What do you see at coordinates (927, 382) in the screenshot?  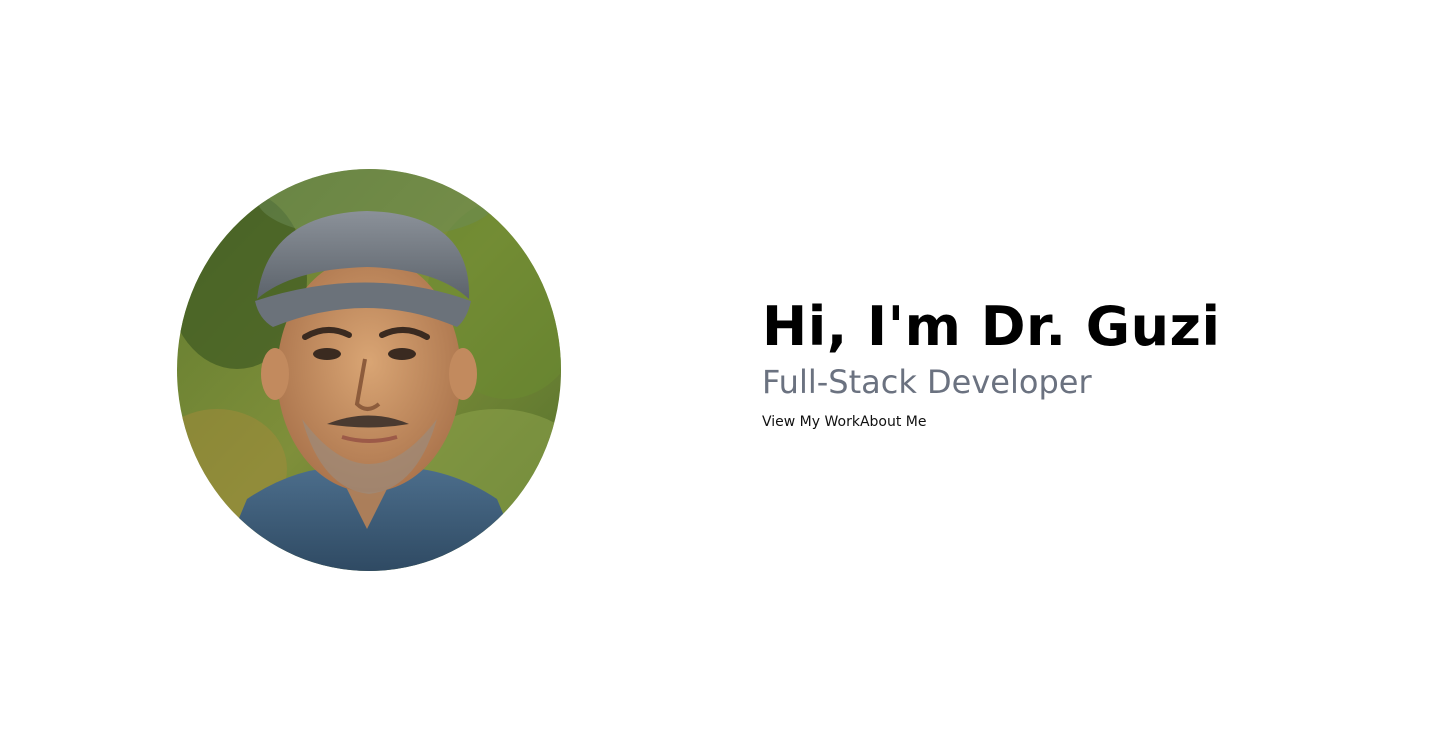 I see `job-title: Full-Stack Developer` at bounding box center [927, 382].